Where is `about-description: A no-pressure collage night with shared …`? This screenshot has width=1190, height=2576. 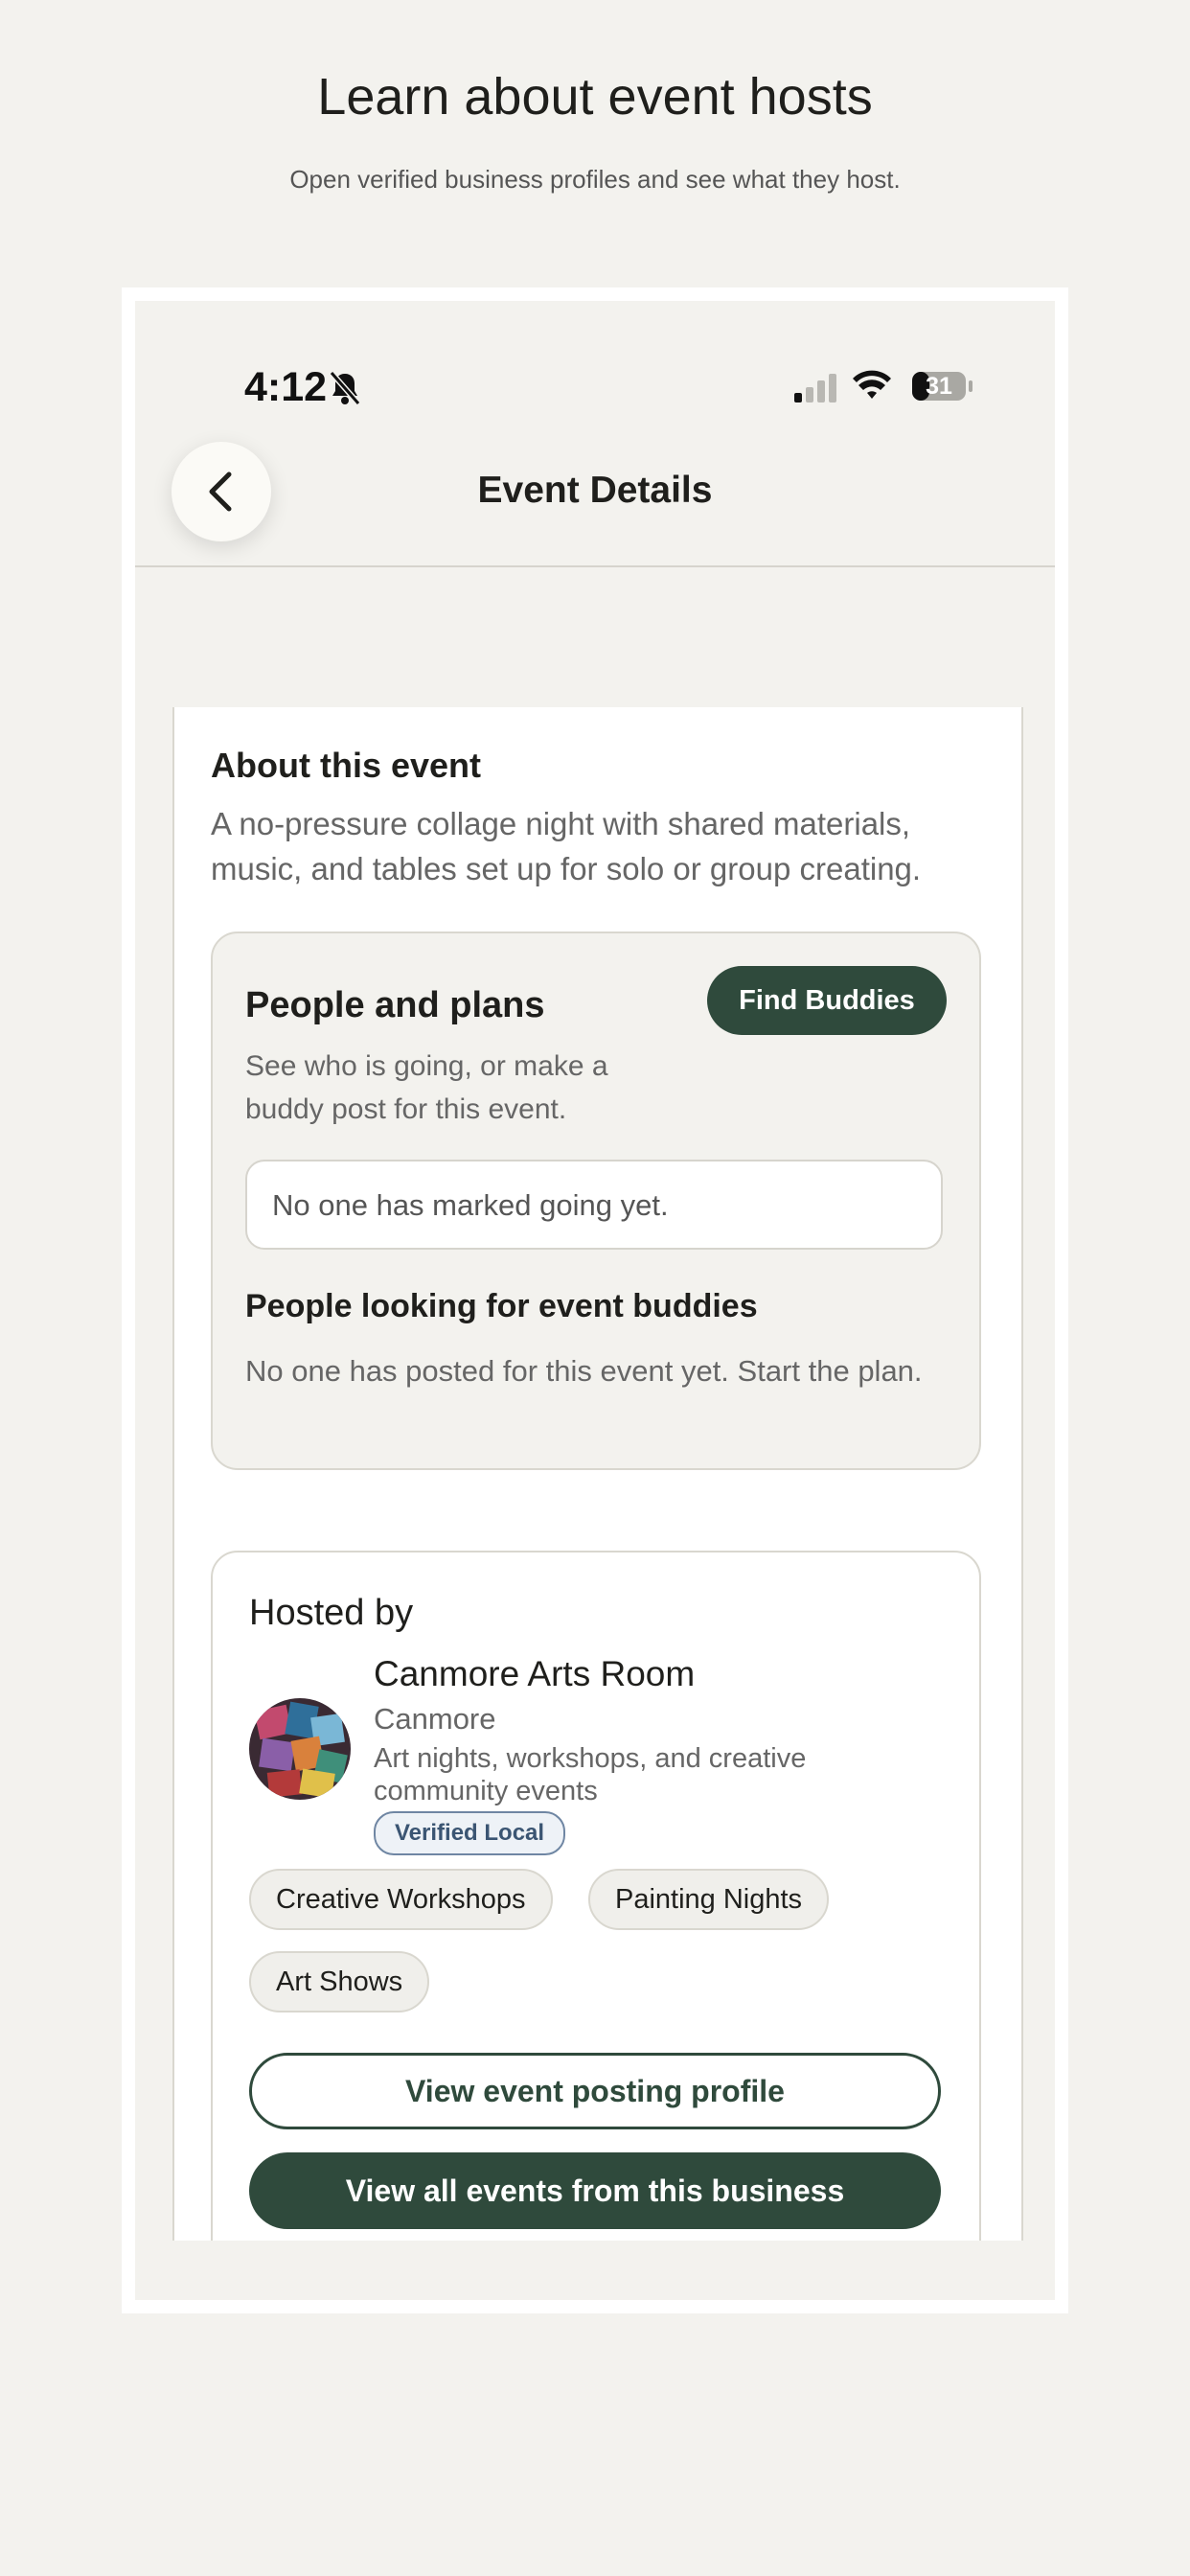
about-description: A no-pressure collage night with shared … is located at coordinates (567, 846).